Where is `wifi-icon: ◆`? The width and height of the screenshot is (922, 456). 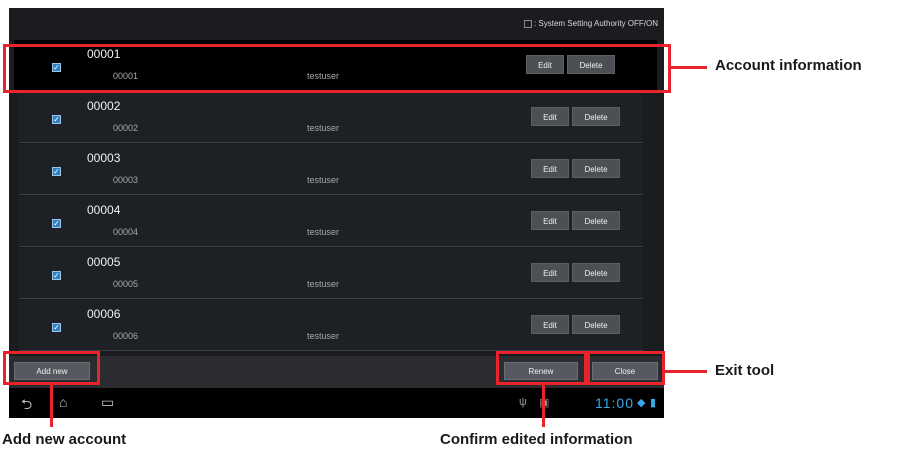
wifi-icon: ◆ is located at coordinates (641, 403).